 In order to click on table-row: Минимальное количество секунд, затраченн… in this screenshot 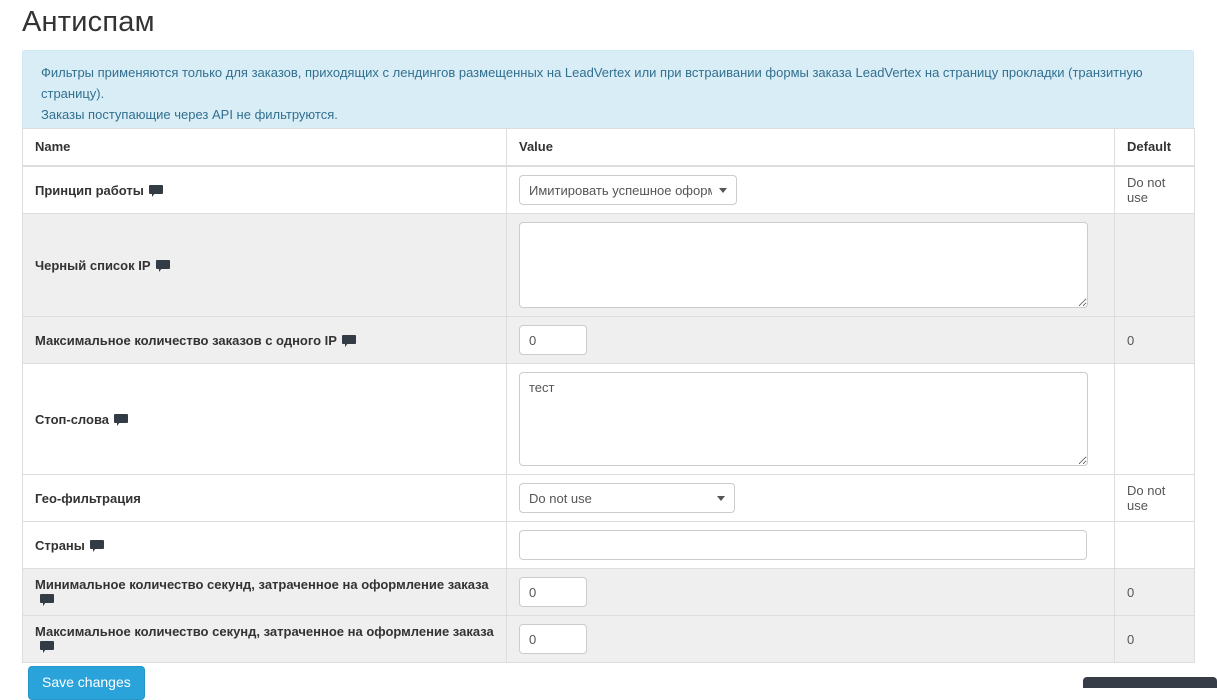, I will do `click(608, 592)`.